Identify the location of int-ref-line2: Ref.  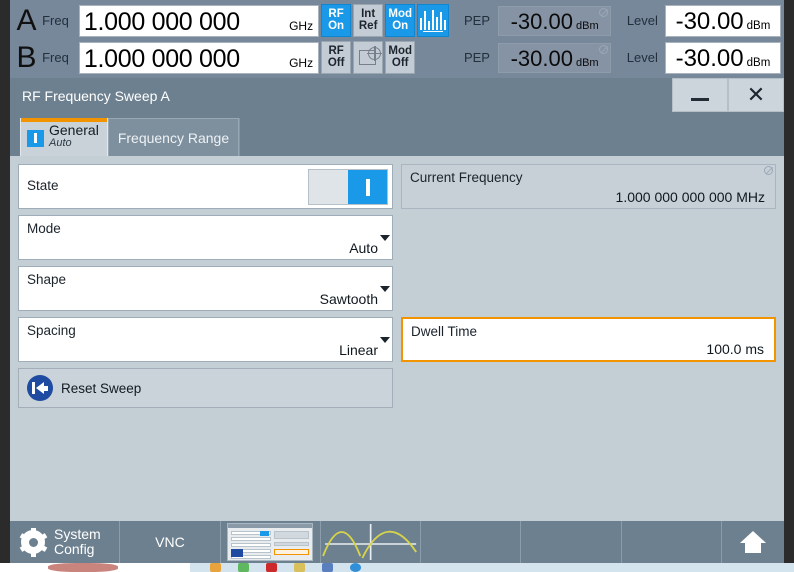
(368, 25).